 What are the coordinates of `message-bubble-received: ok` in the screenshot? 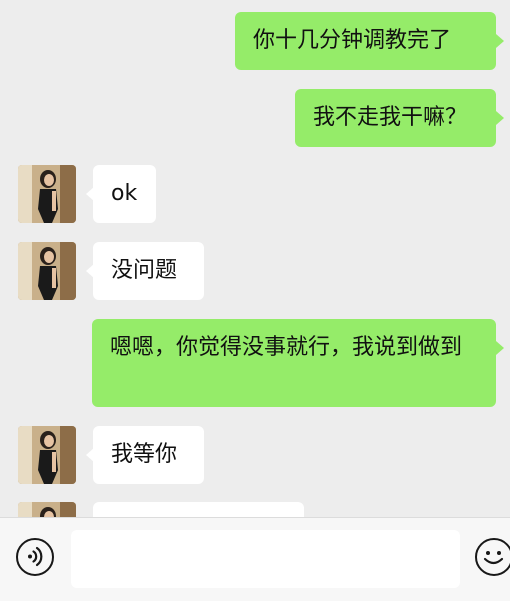 It's located at (124, 194).